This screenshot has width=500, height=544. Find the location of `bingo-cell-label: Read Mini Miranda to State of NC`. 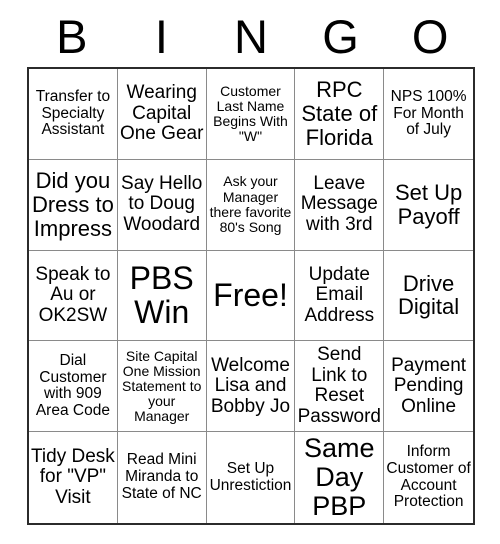

bingo-cell-label: Read Mini Miranda to State of NC is located at coordinates (161, 476).